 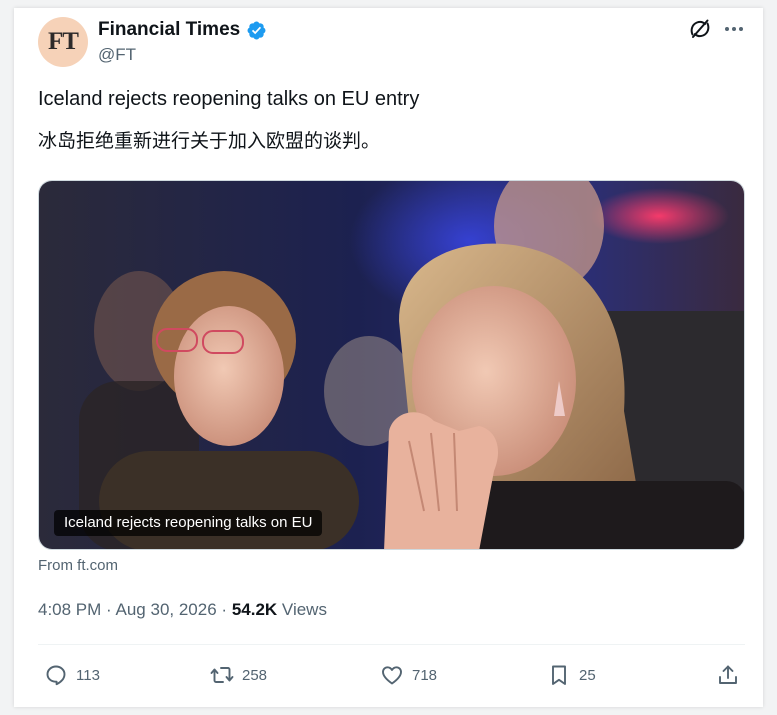 What do you see at coordinates (392, 675) in the screenshot?
I see `like-icon` at bounding box center [392, 675].